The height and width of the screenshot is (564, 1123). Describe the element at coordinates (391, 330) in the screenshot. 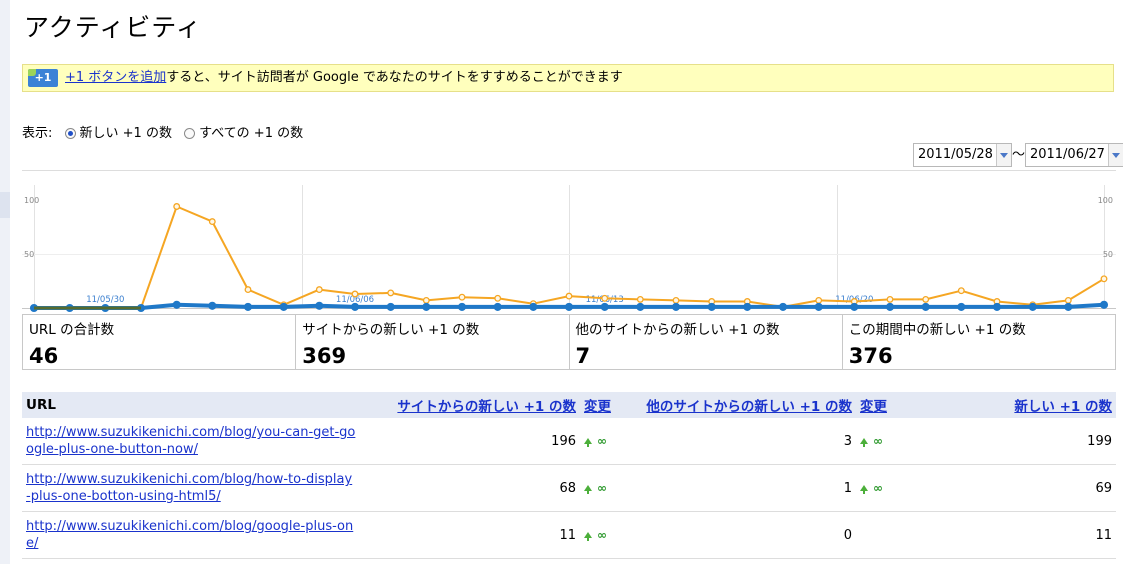

I see `stat-label: サイトからの新しい +1 の数` at that location.